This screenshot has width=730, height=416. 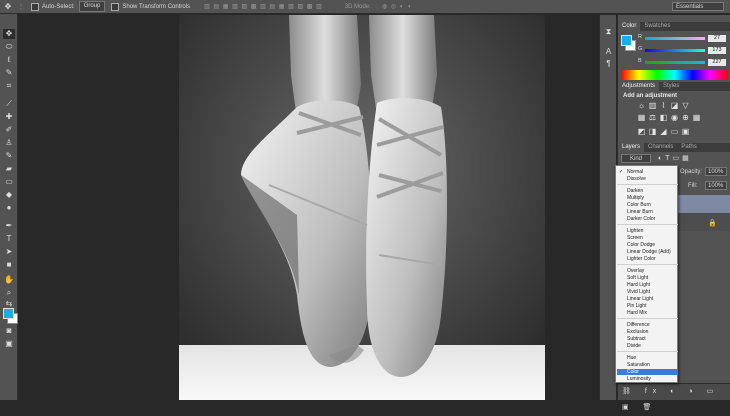 I want to click on levels-icon: ▥, so click(x=652, y=106).